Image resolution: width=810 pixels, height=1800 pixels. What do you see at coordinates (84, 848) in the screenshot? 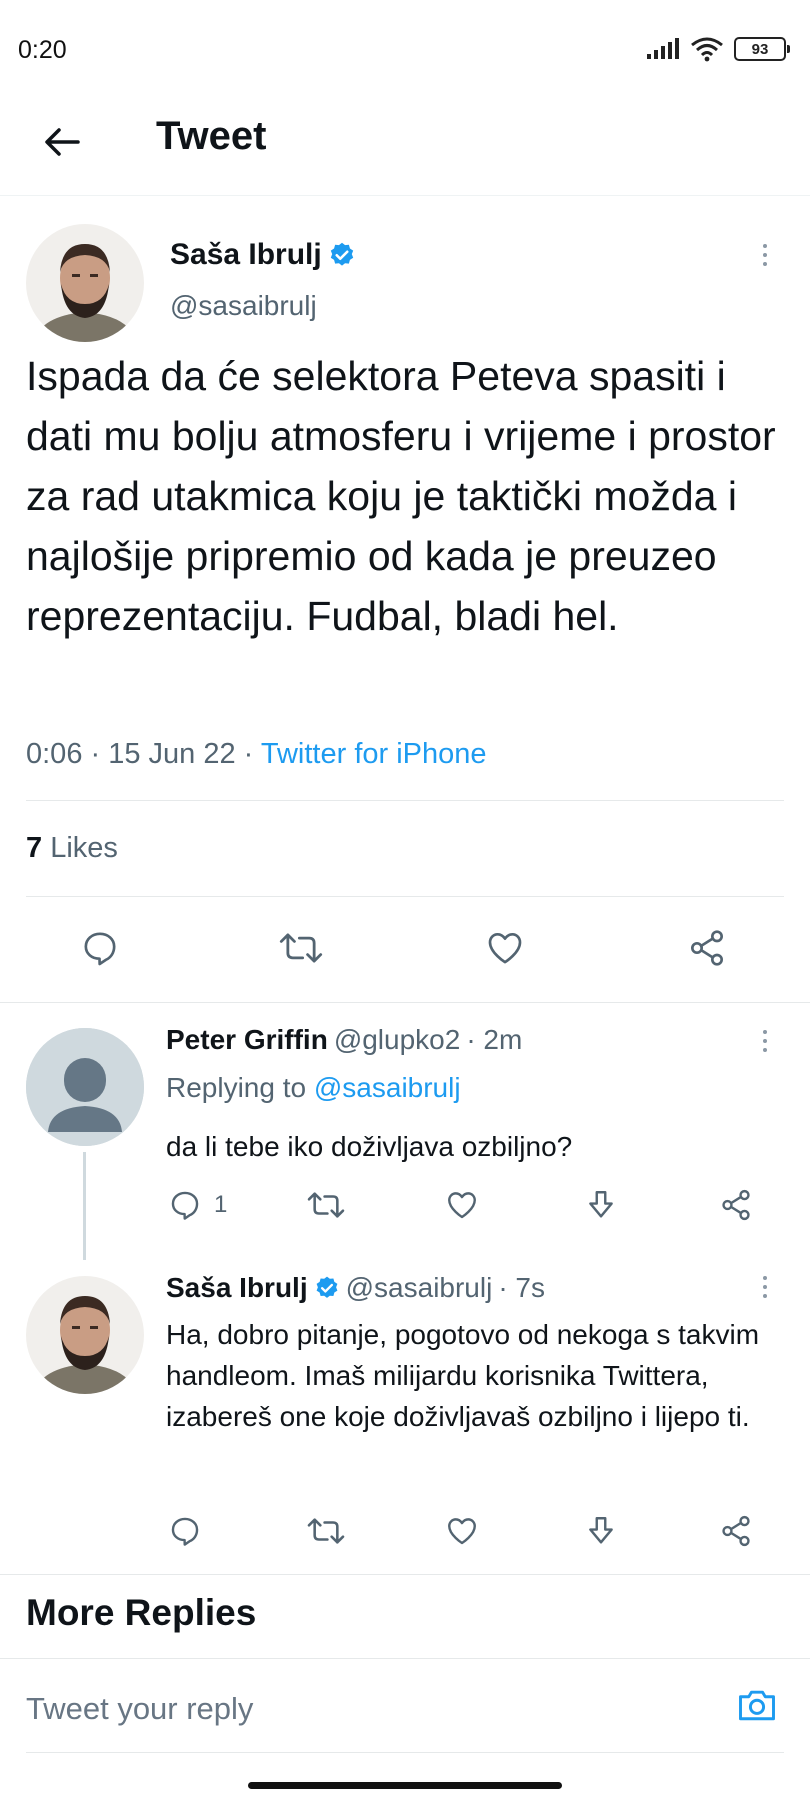
I see `likes-label: Likes` at bounding box center [84, 848].